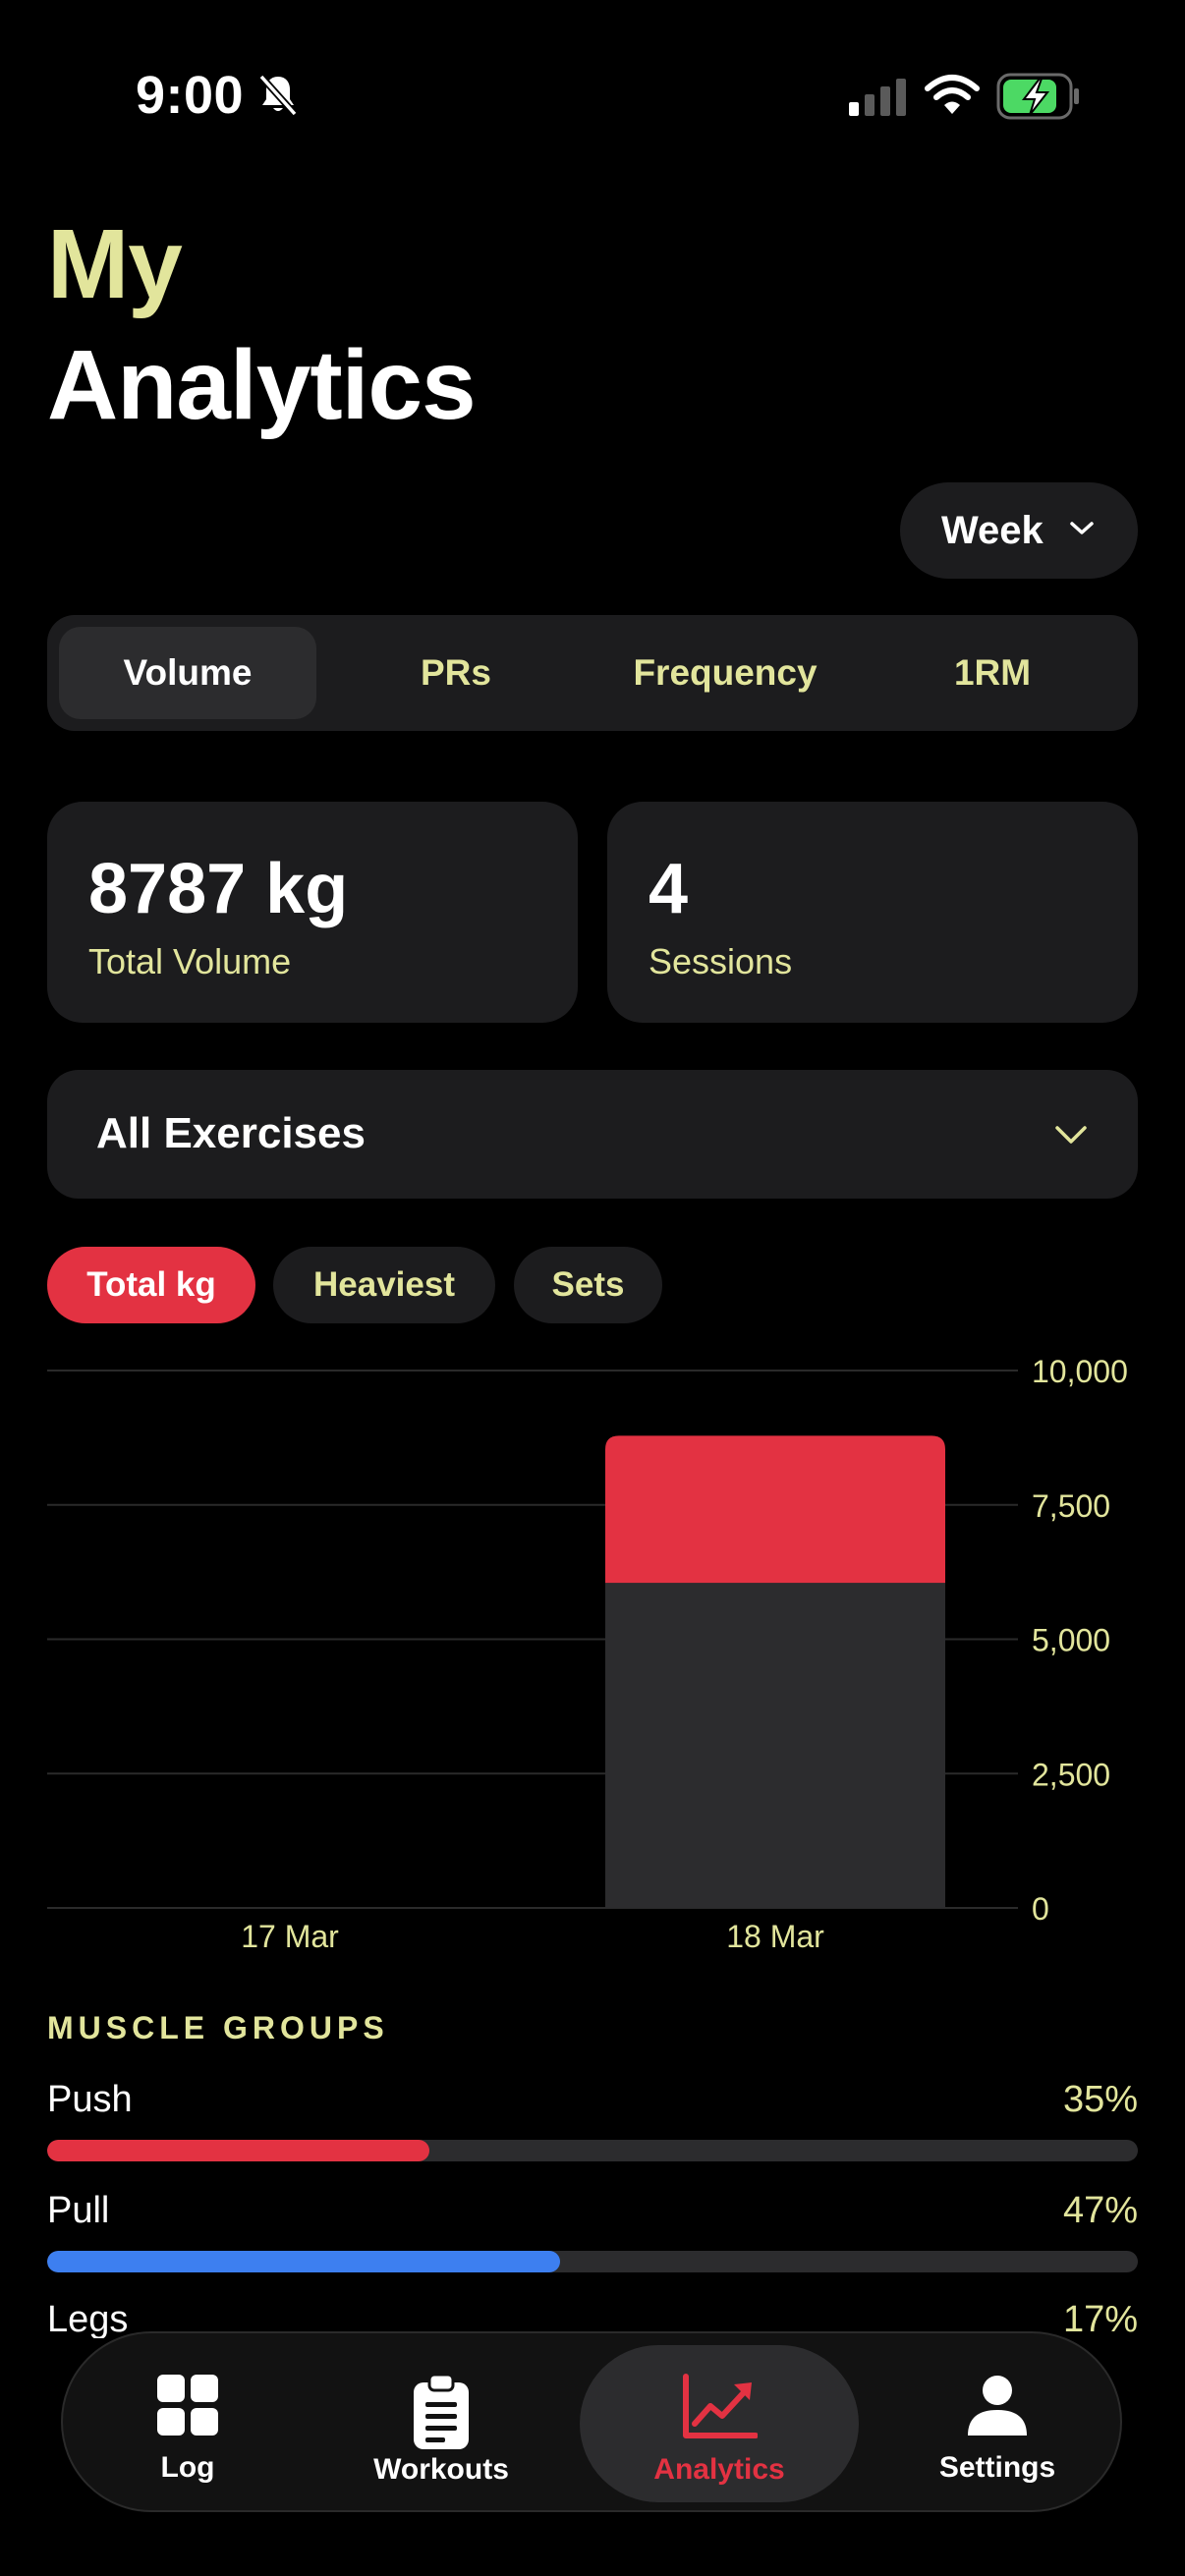 The image size is (1185, 2576). Describe the element at coordinates (278, 95) in the screenshot. I see `bell-slash-icon` at that location.